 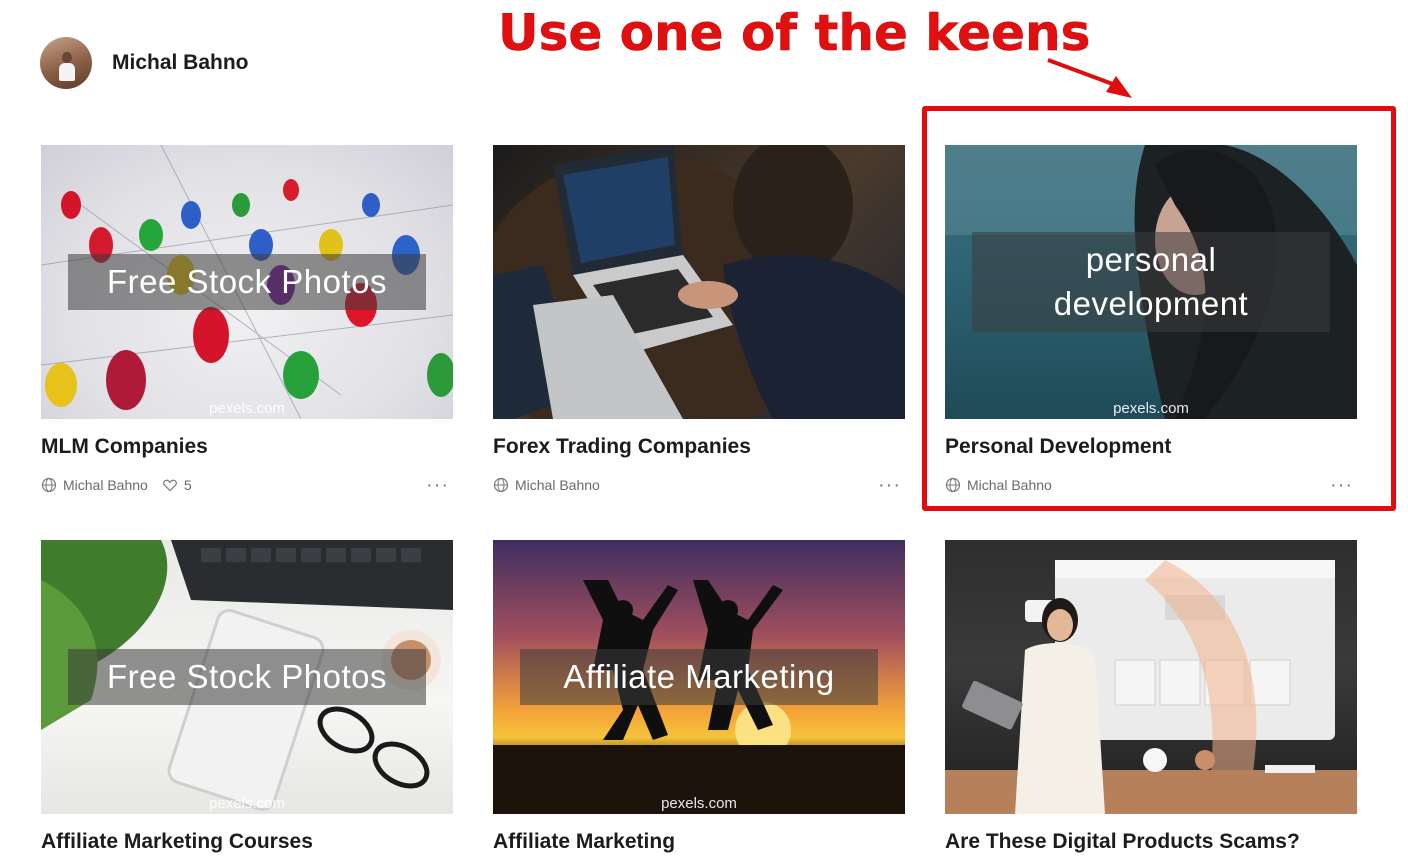 I want to click on card-thumbnail: Affiliate Marketing pexels.com, so click(x=699, y=677).